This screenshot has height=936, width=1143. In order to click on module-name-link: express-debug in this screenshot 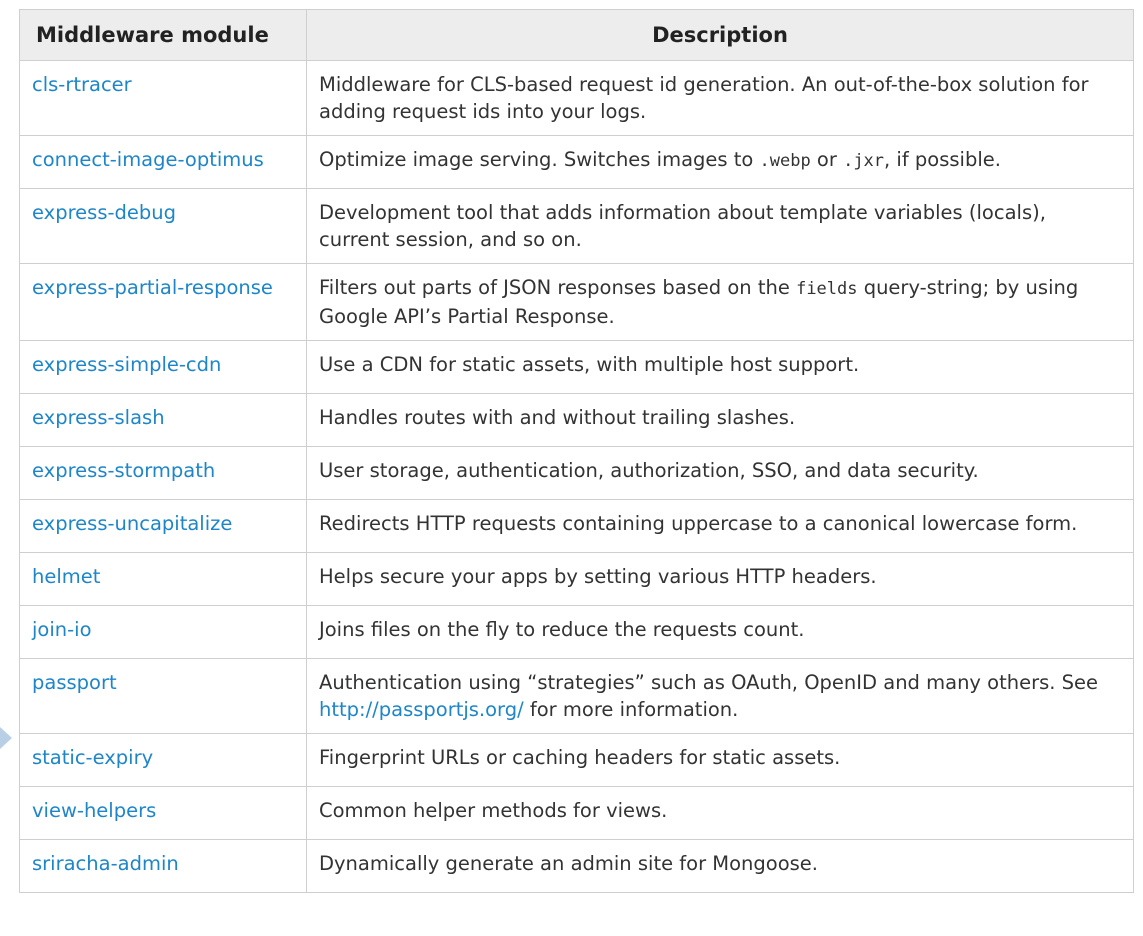, I will do `click(163, 226)`.